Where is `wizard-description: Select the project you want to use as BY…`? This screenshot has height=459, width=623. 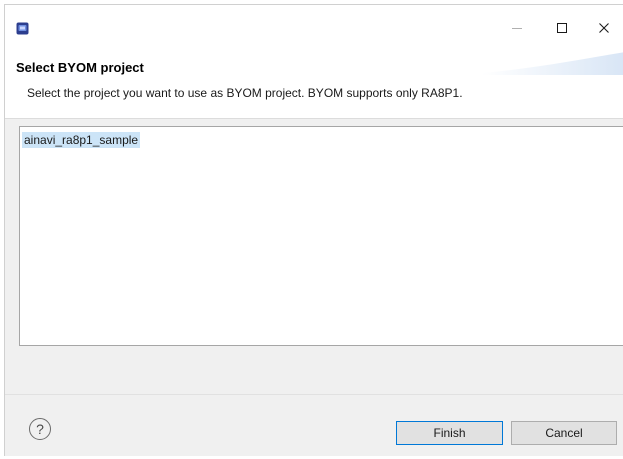 wizard-description: Select the project you want to use as BY… is located at coordinates (245, 93).